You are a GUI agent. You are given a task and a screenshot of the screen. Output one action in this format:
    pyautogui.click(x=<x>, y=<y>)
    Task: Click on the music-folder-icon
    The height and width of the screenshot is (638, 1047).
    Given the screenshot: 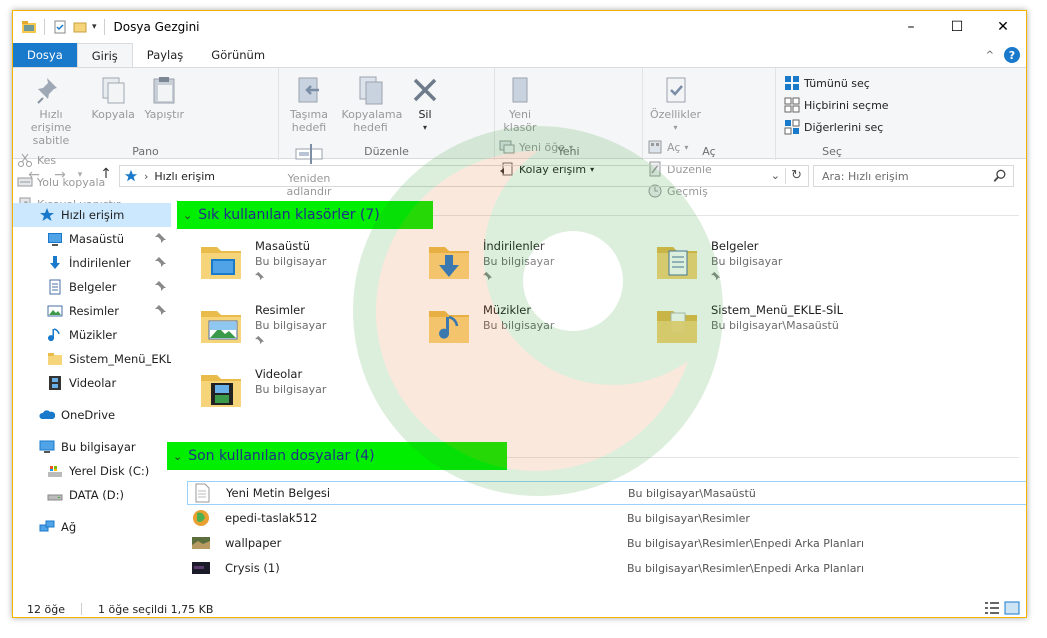 What is the action you would take?
    pyautogui.click(x=449, y=327)
    